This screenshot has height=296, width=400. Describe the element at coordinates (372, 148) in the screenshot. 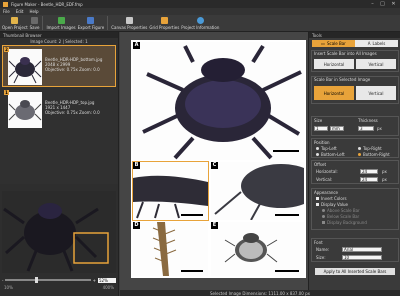

I see `position-top-right-label: Top-Right` at that location.